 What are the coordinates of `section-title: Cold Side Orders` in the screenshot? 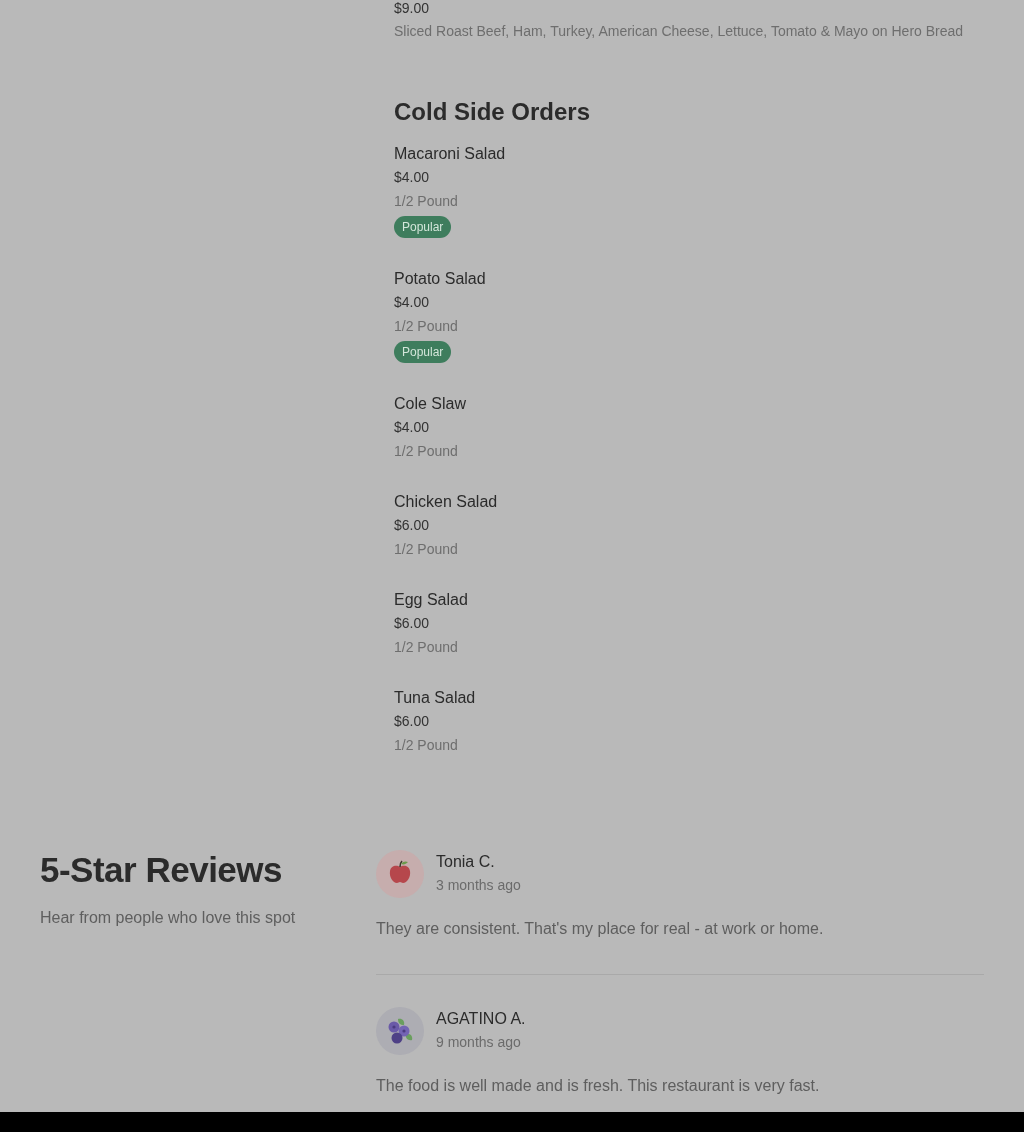 It's located at (492, 112).